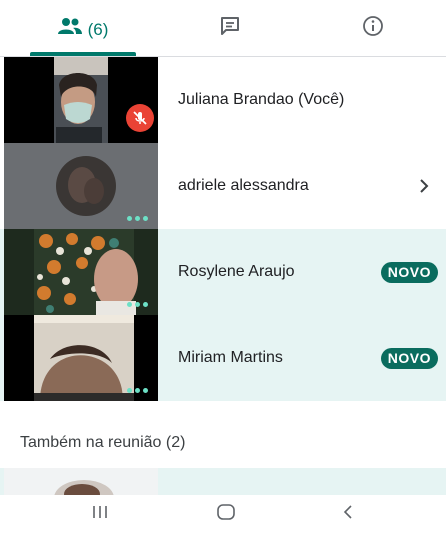 The image size is (446, 533). I want to click on also-in-meeting-label: Também na reunião (2), so click(103, 442).